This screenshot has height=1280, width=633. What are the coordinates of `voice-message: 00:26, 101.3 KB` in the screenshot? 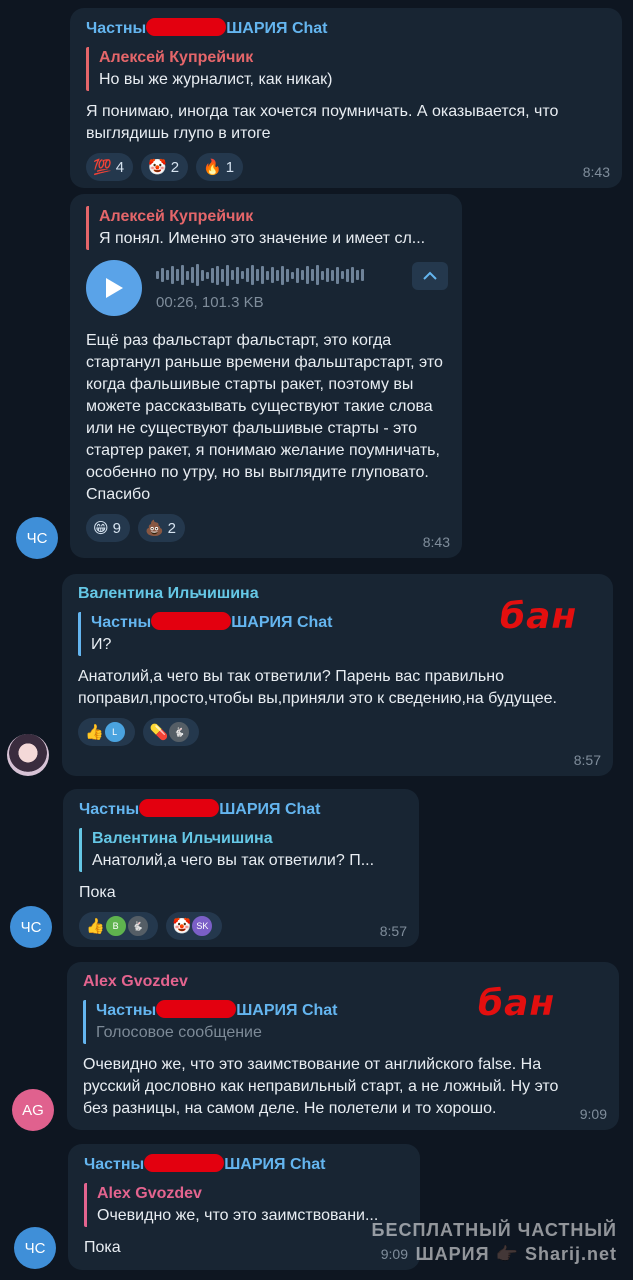 It's located at (267, 288).